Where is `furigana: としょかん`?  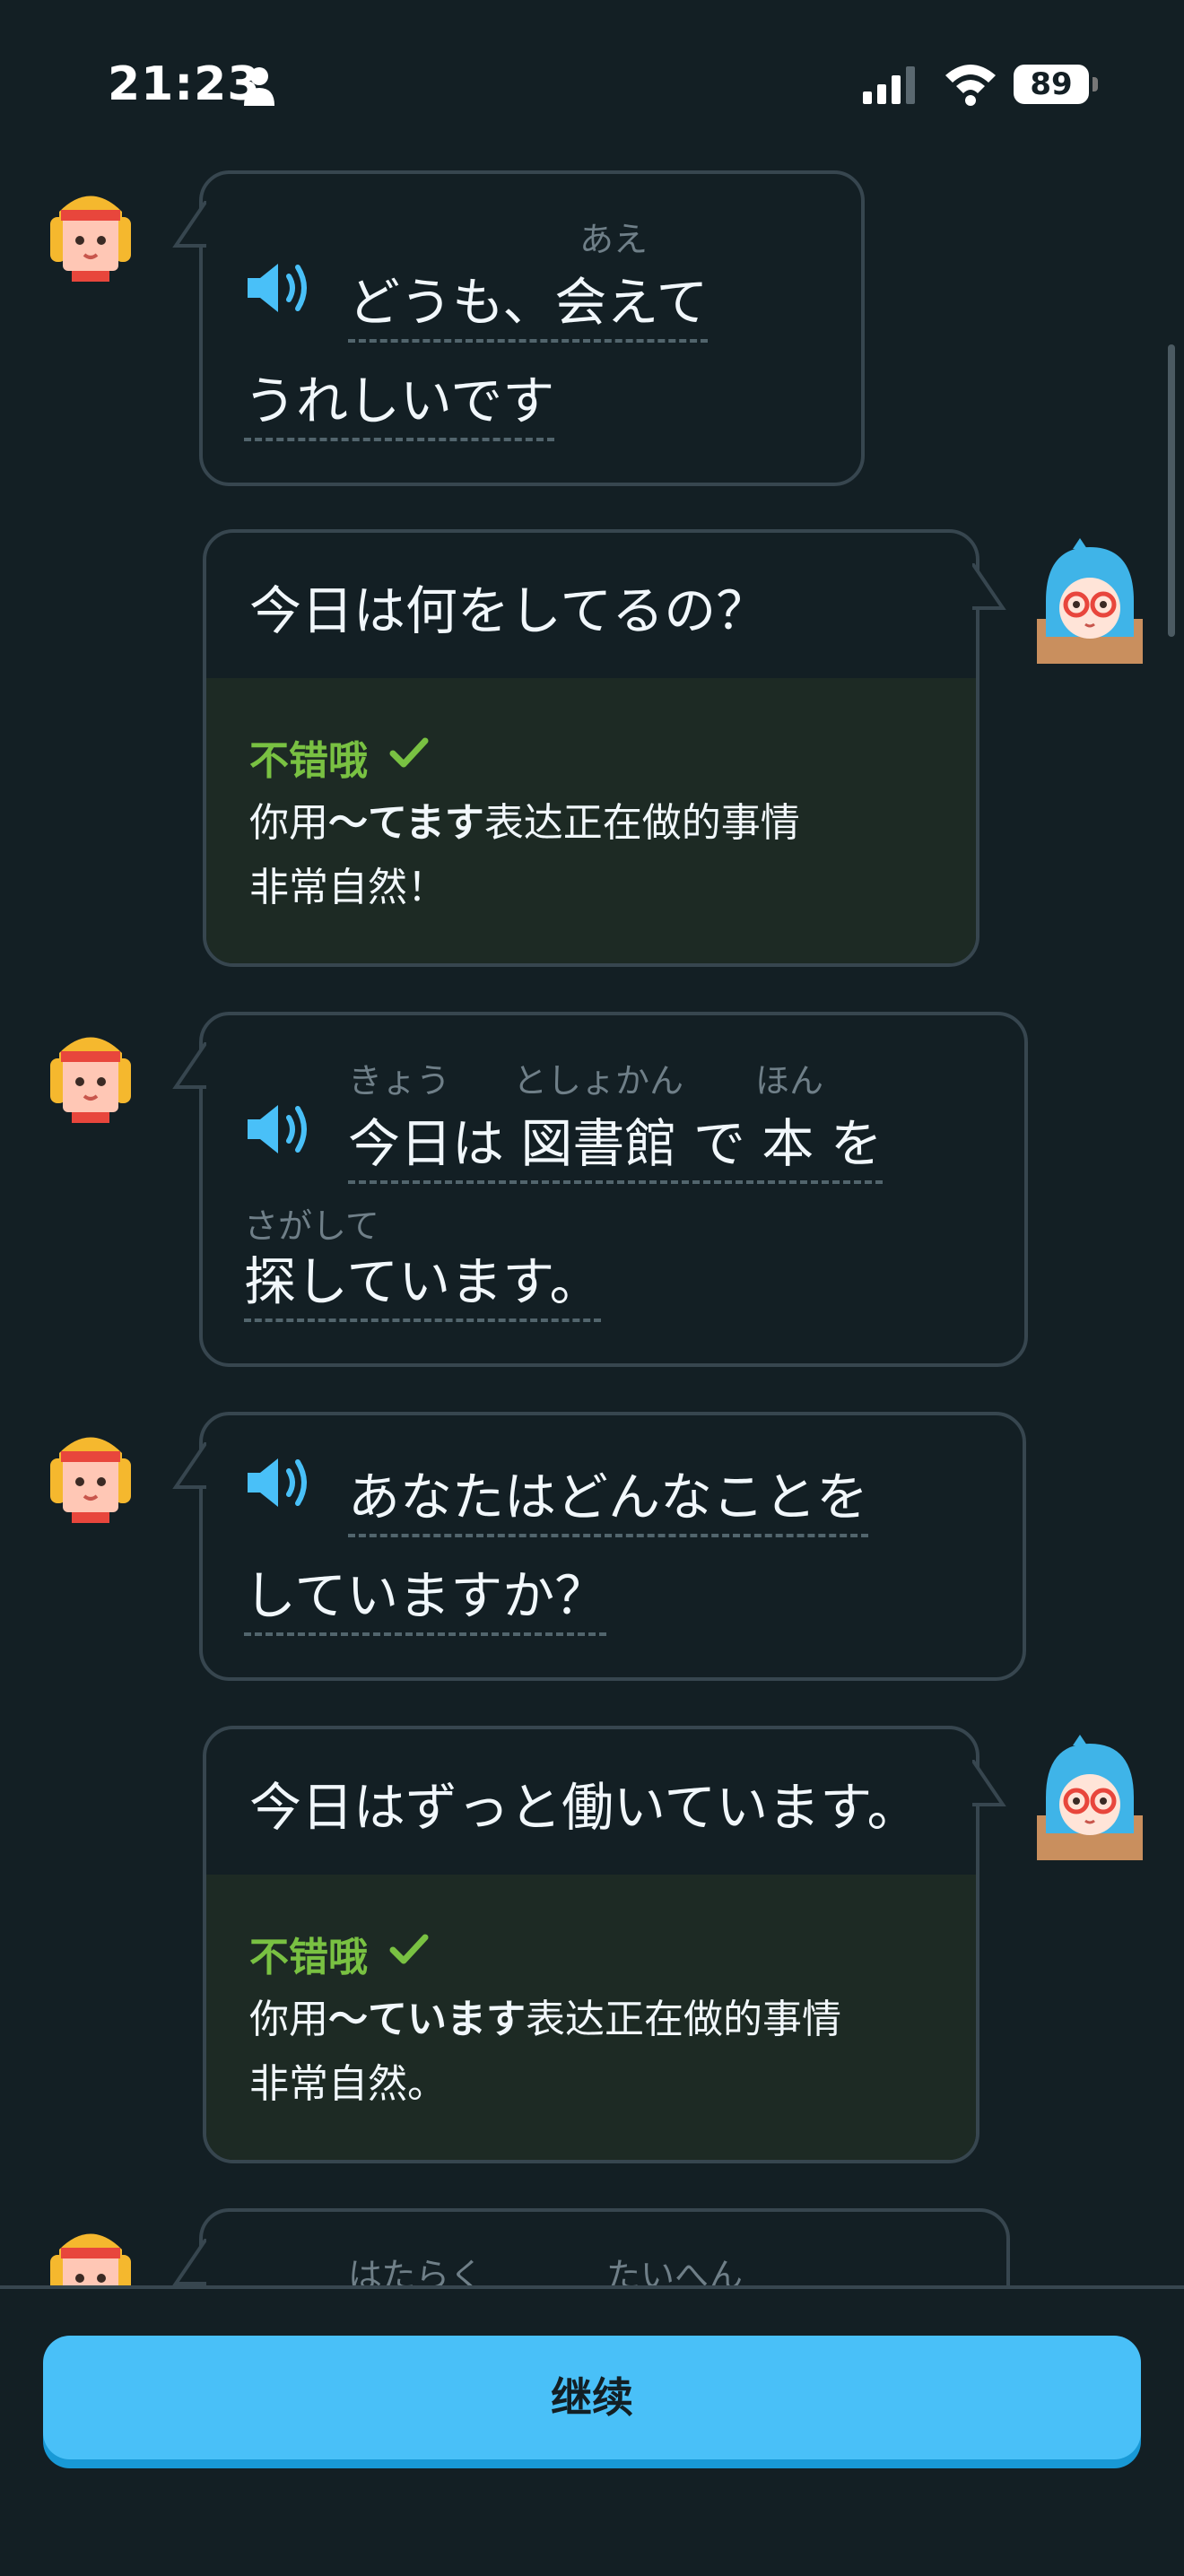
furigana: としょかん is located at coordinates (598, 1081).